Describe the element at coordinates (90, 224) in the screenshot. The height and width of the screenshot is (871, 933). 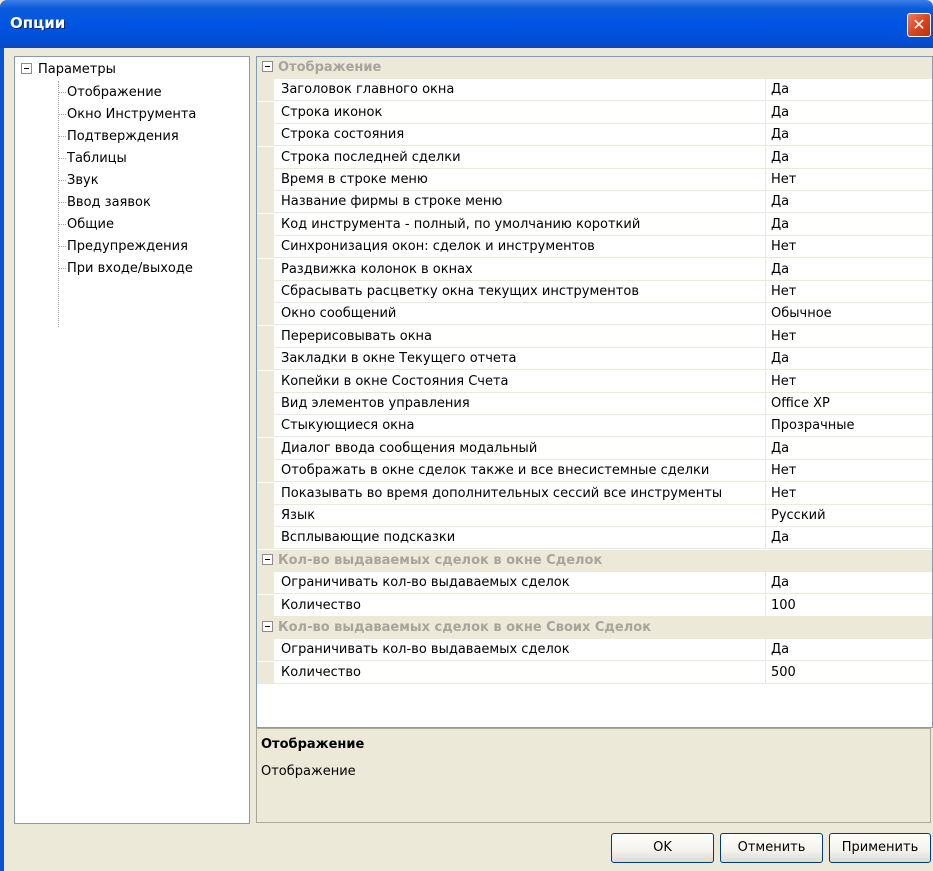
I see `tree-item-label: Общие` at that location.